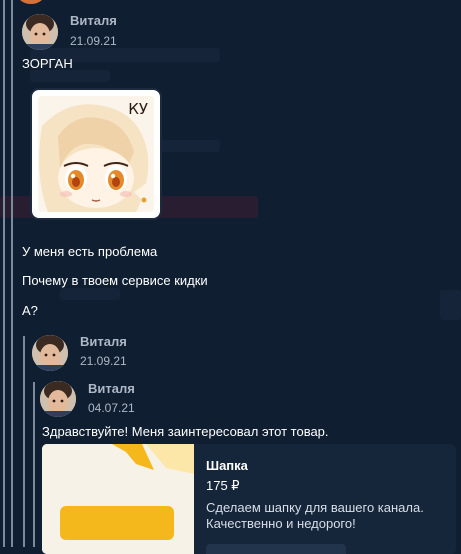 The image size is (461, 554). Describe the element at coordinates (30, 310) in the screenshot. I see `message-text: А?` at that location.